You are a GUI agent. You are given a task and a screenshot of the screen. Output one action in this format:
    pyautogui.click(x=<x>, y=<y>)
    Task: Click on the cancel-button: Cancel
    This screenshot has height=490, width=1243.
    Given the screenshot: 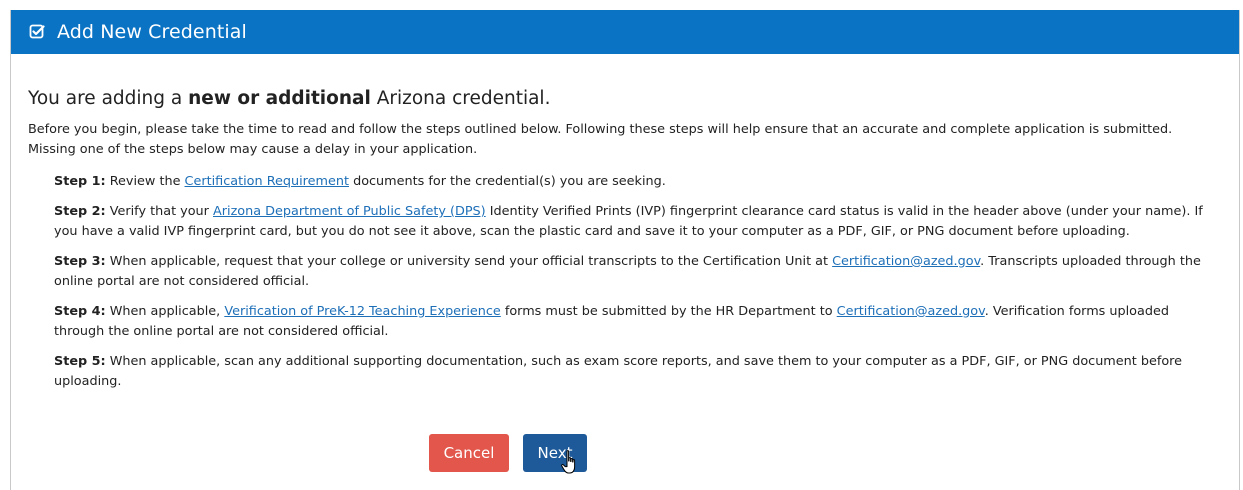 What is the action you would take?
    pyautogui.click(x=469, y=453)
    